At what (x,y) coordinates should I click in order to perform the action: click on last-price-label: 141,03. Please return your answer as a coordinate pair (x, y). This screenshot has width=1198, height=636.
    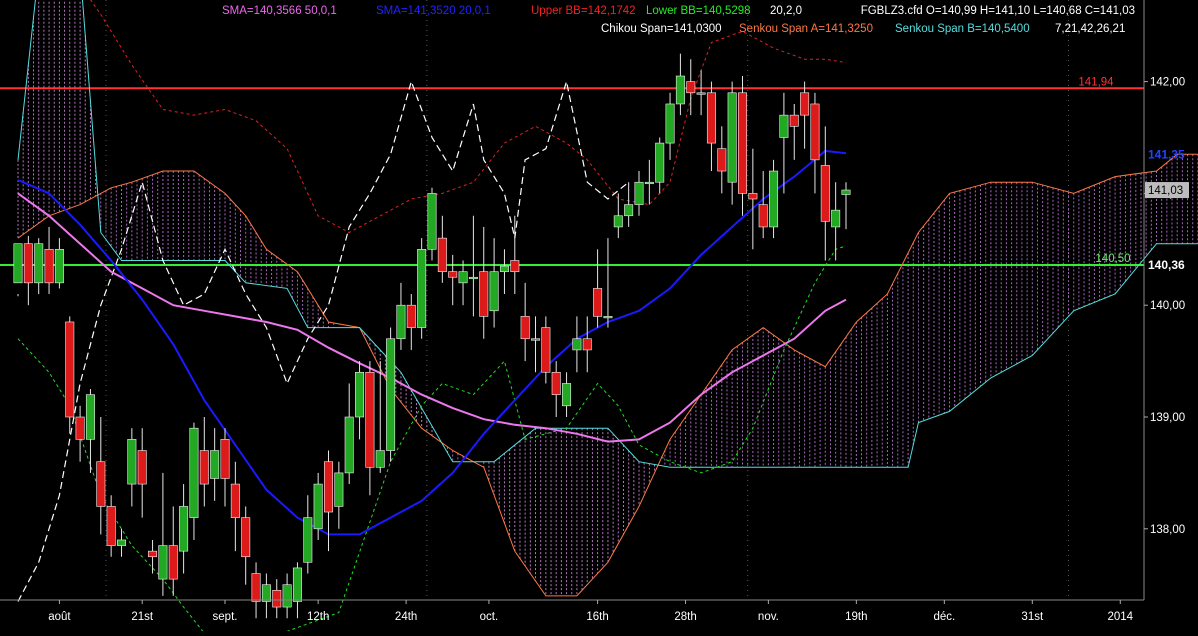
    Looking at the image, I should click on (1165, 191).